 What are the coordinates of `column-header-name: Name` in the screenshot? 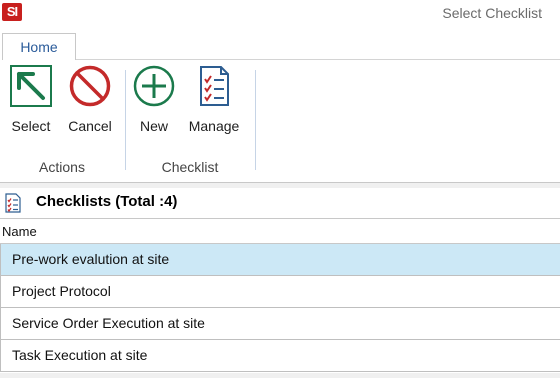 It's located at (280, 231).